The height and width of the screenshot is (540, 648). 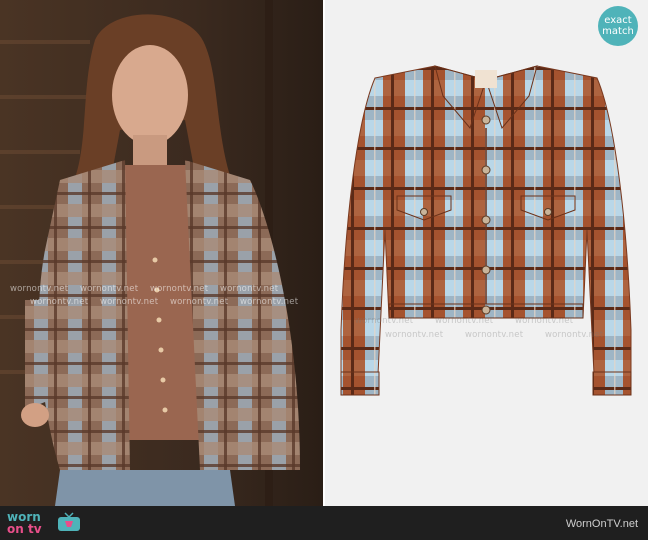 I want to click on logo-ontv-text: on tv, so click(x=24, y=529).